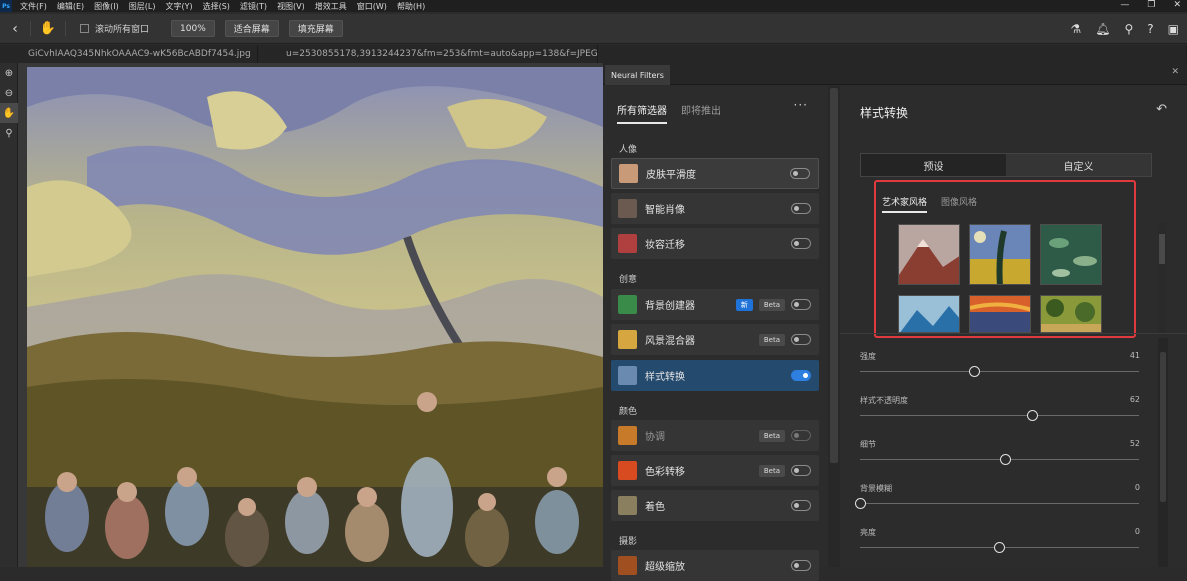 This screenshot has width=1187, height=581. What do you see at coordinates (895, 74) in the screenshot?
I see `neural-filters-header: Neural Filters ✕` at bounding box center [895, 74].